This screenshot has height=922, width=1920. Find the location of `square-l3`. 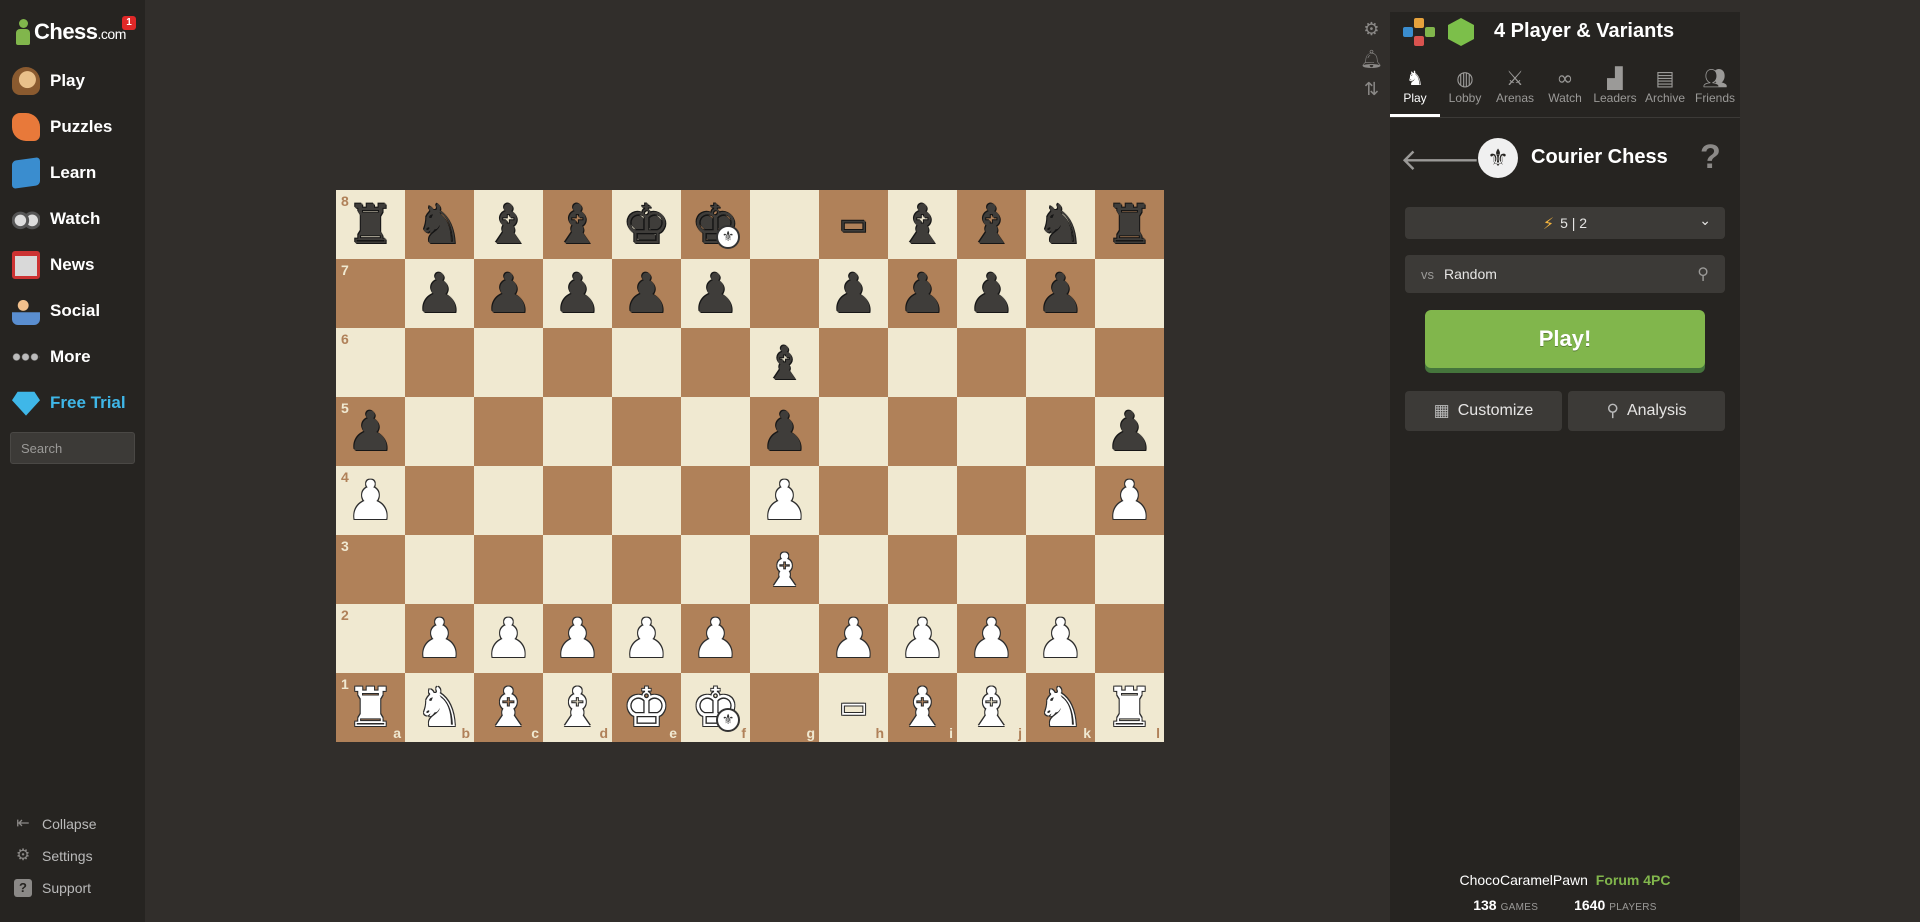

square-l3 is located at coordinates (1129, 569).